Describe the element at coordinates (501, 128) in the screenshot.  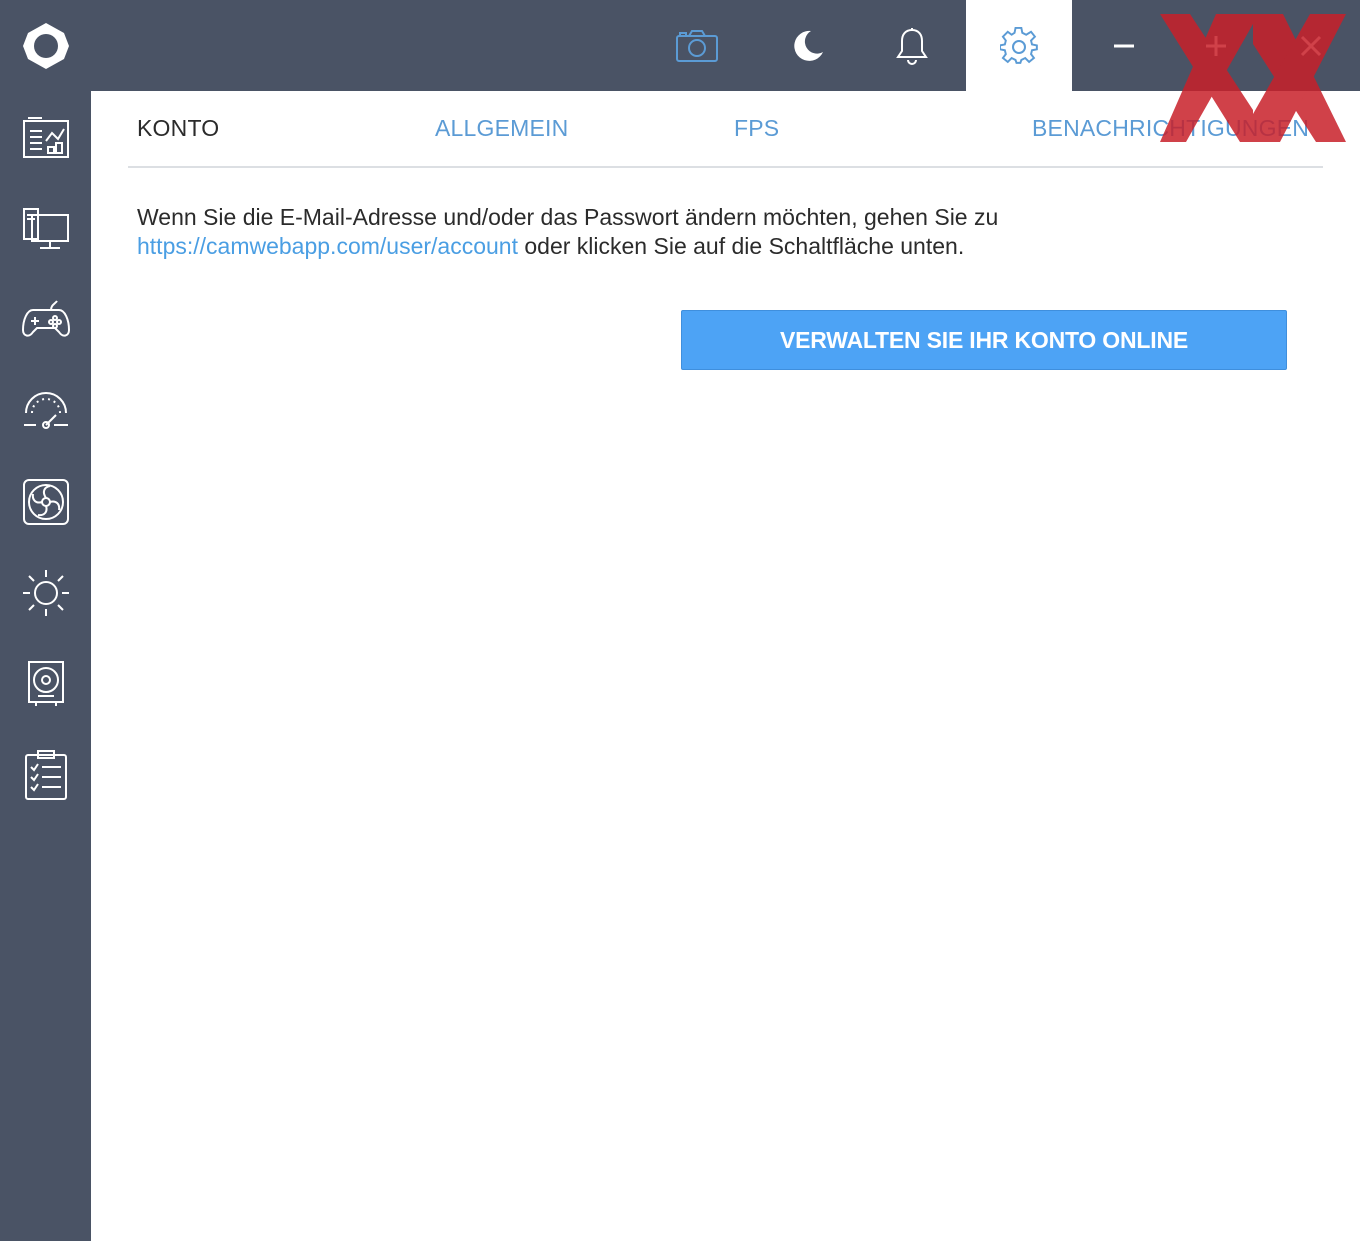
I see `tab-allgemein: ALLGEMEIN` at that location.